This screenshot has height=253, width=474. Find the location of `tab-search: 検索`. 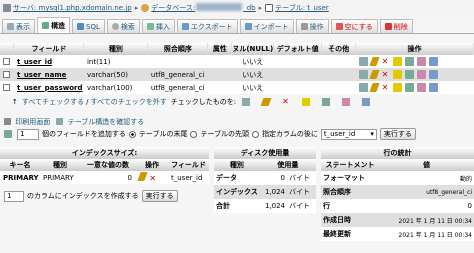

tab-search: 検索 is located at coordinates (123, 26).